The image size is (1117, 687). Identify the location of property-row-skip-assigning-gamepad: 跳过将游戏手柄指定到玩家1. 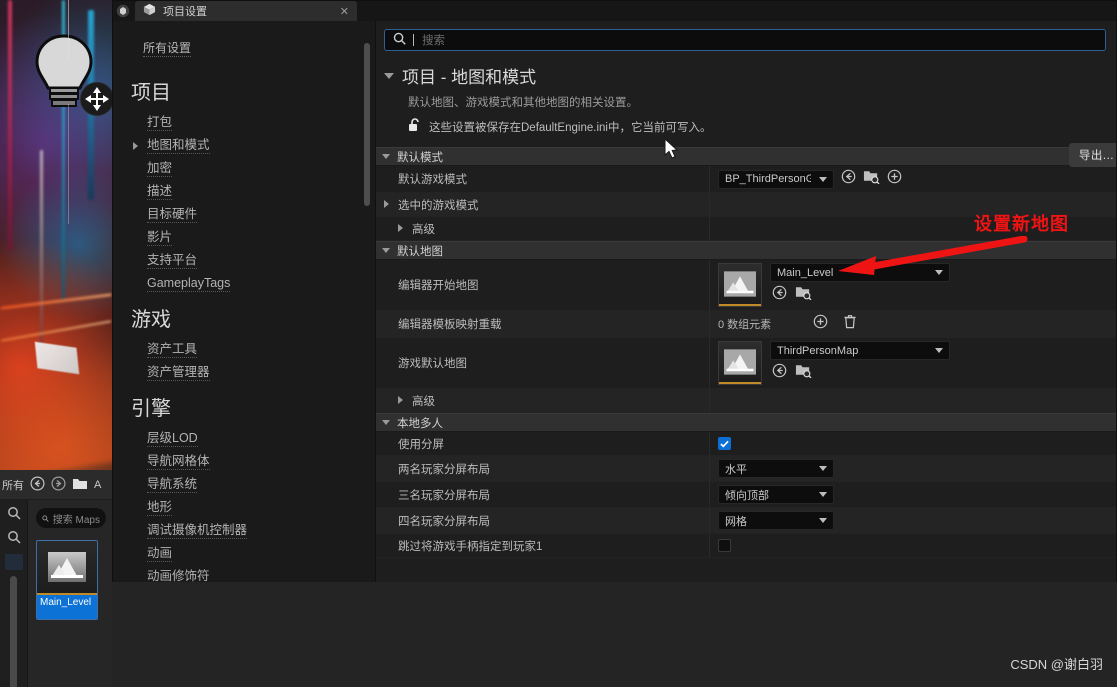
(746, 546).